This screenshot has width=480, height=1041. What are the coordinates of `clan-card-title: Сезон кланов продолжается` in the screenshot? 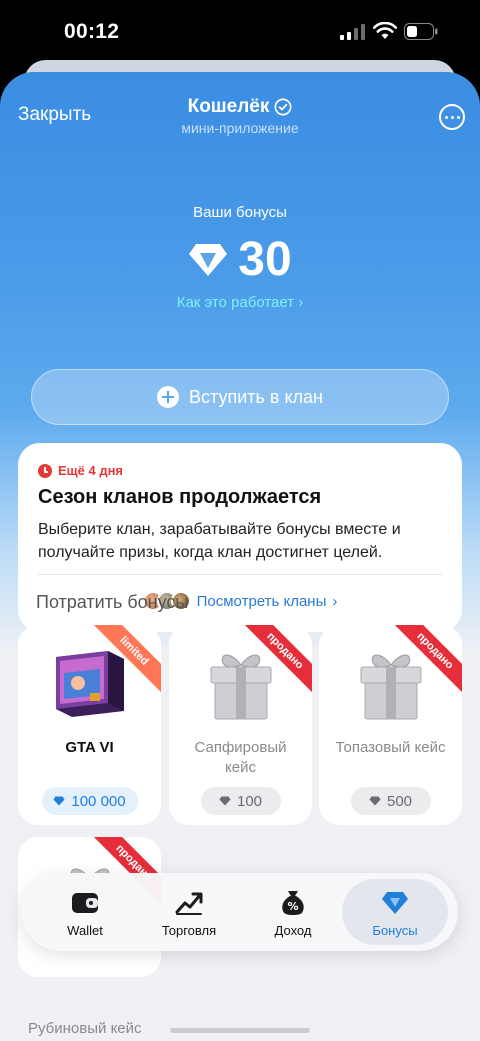 It's located at (180, 497).